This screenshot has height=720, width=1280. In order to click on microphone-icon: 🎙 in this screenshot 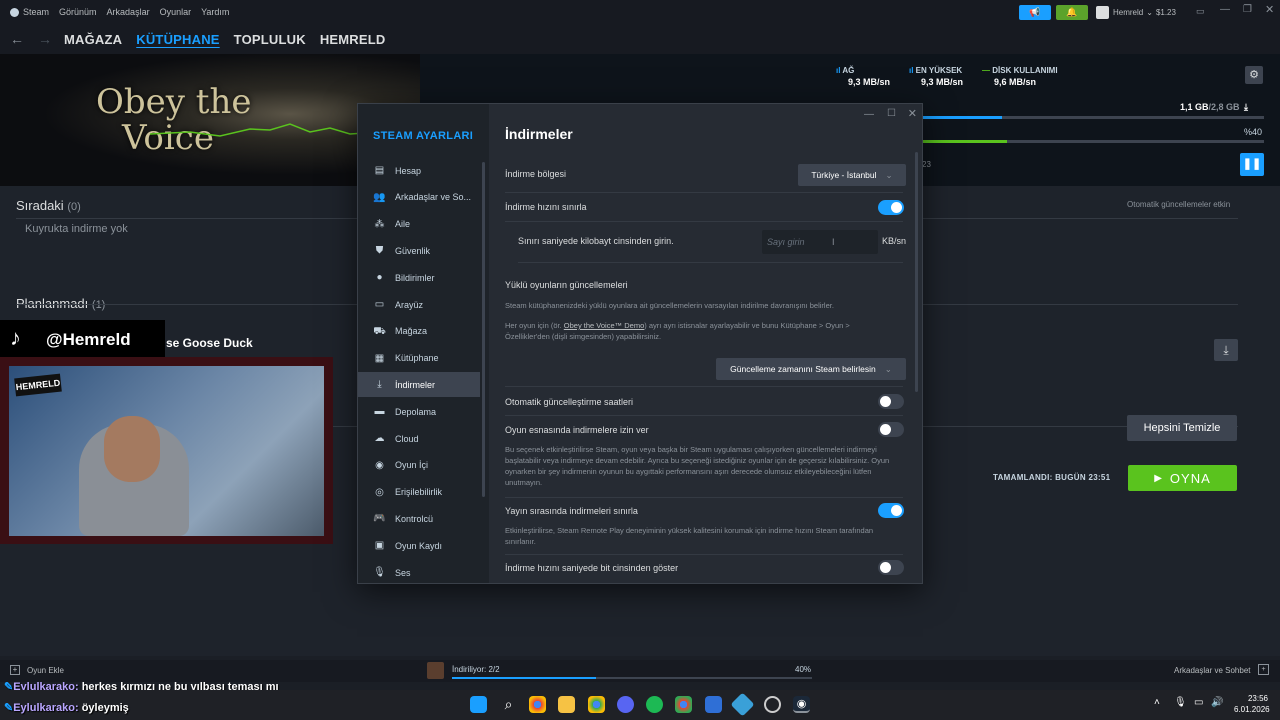, I will do `click(1180, 702)`.